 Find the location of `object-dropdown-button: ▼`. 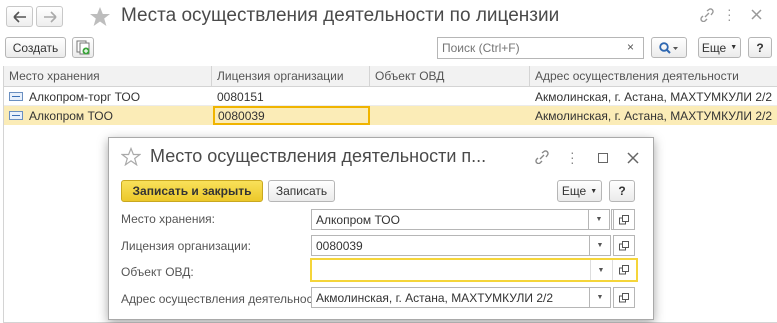

object-dropdown-button: ▼ is located at coordinates (600, 270).